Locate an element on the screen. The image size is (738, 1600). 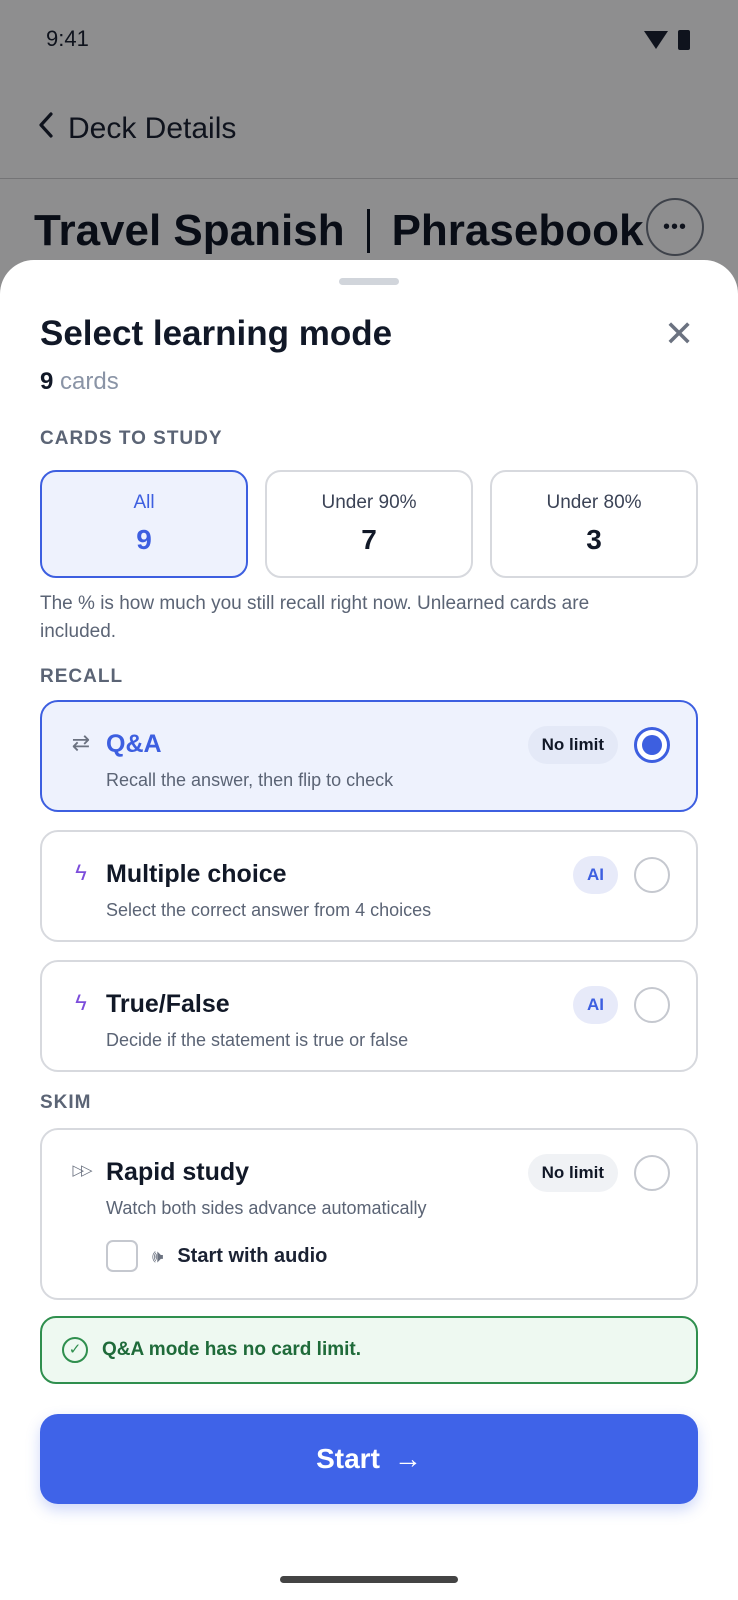
cards-to-study-label: CARDS TO STUDY is located at coordinates (131, 438).